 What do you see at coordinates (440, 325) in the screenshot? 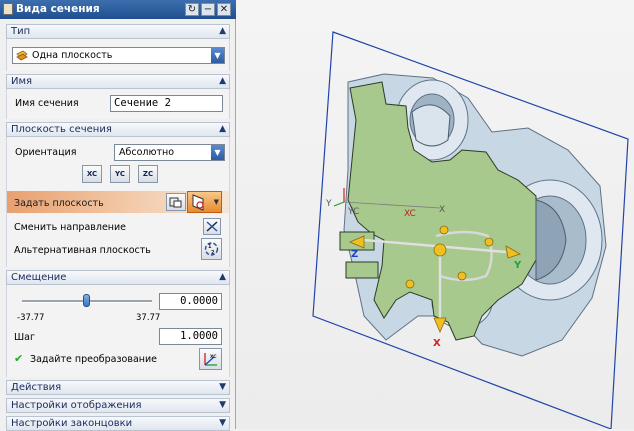
I see `x-handle-arrow` at bounding box center [440, 325].